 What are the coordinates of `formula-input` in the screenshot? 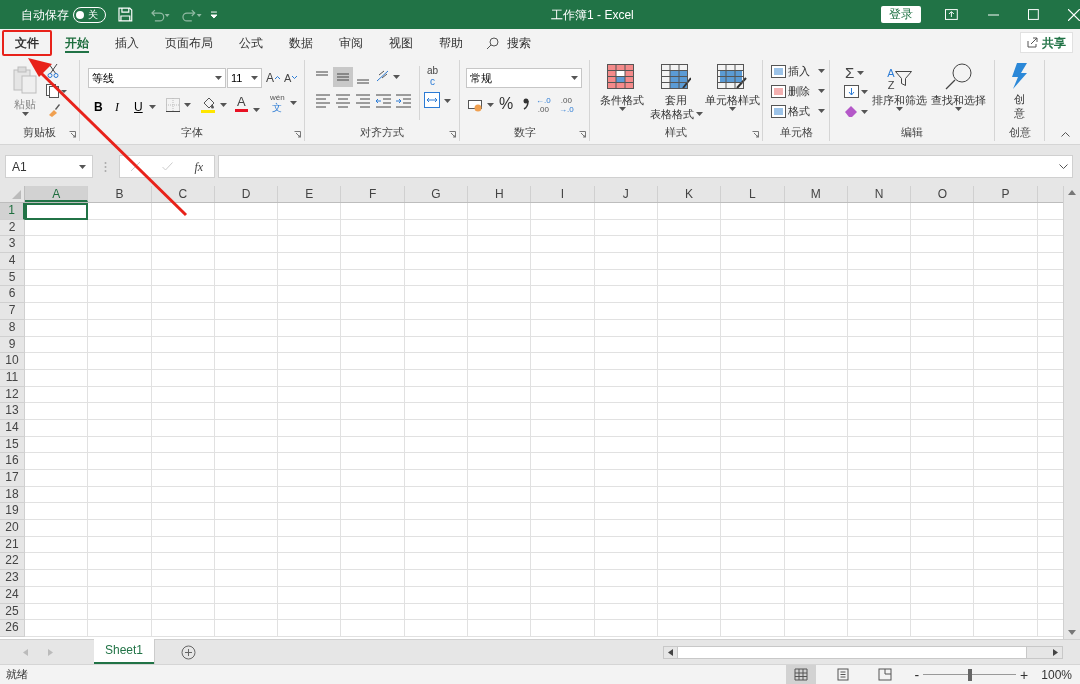 It's located at (645, 166).